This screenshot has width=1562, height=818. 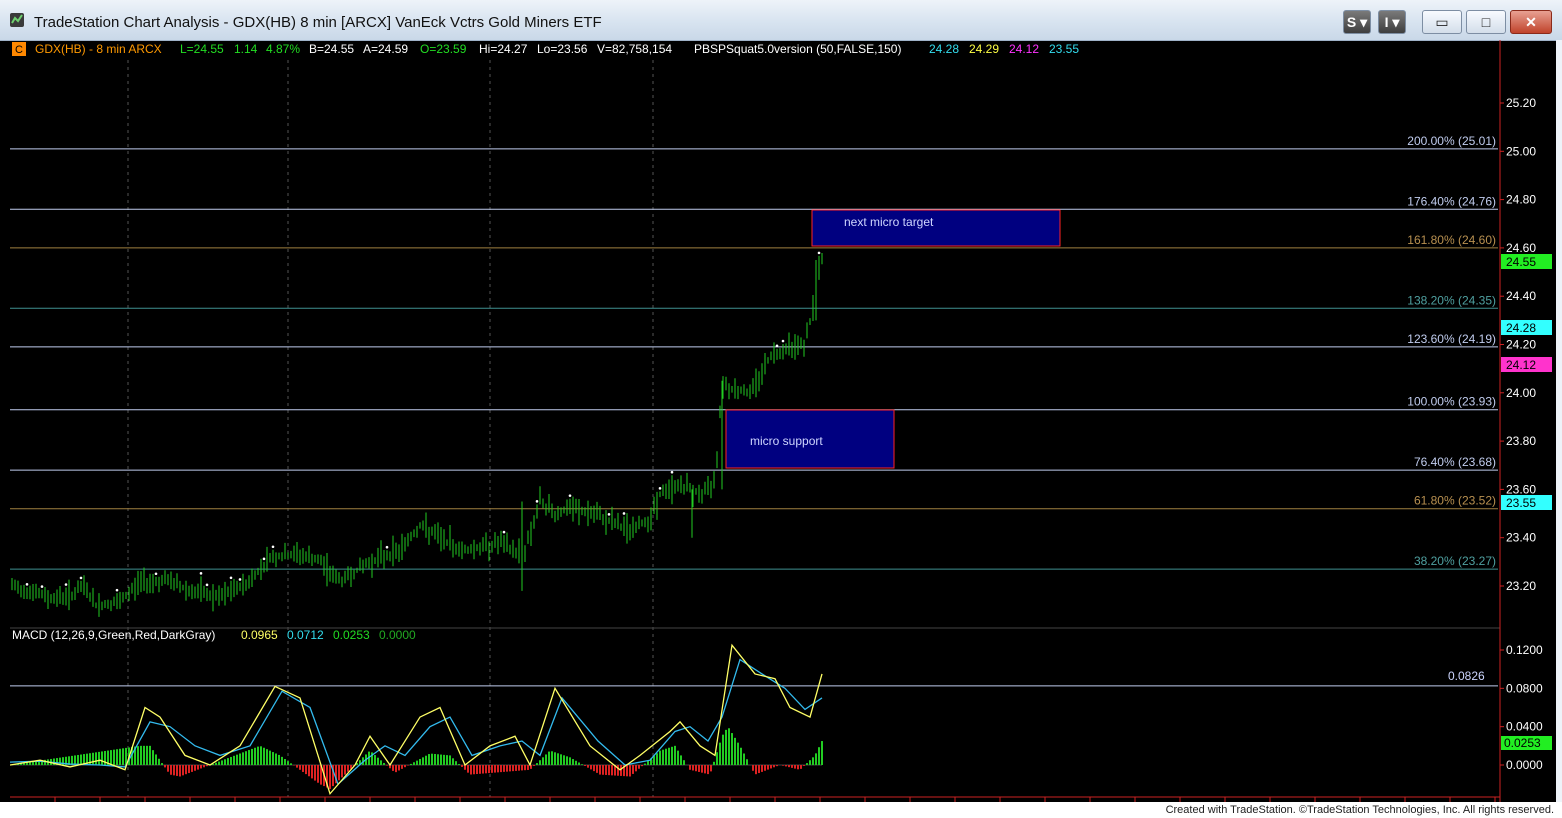 I want to click on fib-label: 200.00% (25.01), so click(x=1451, y=141).